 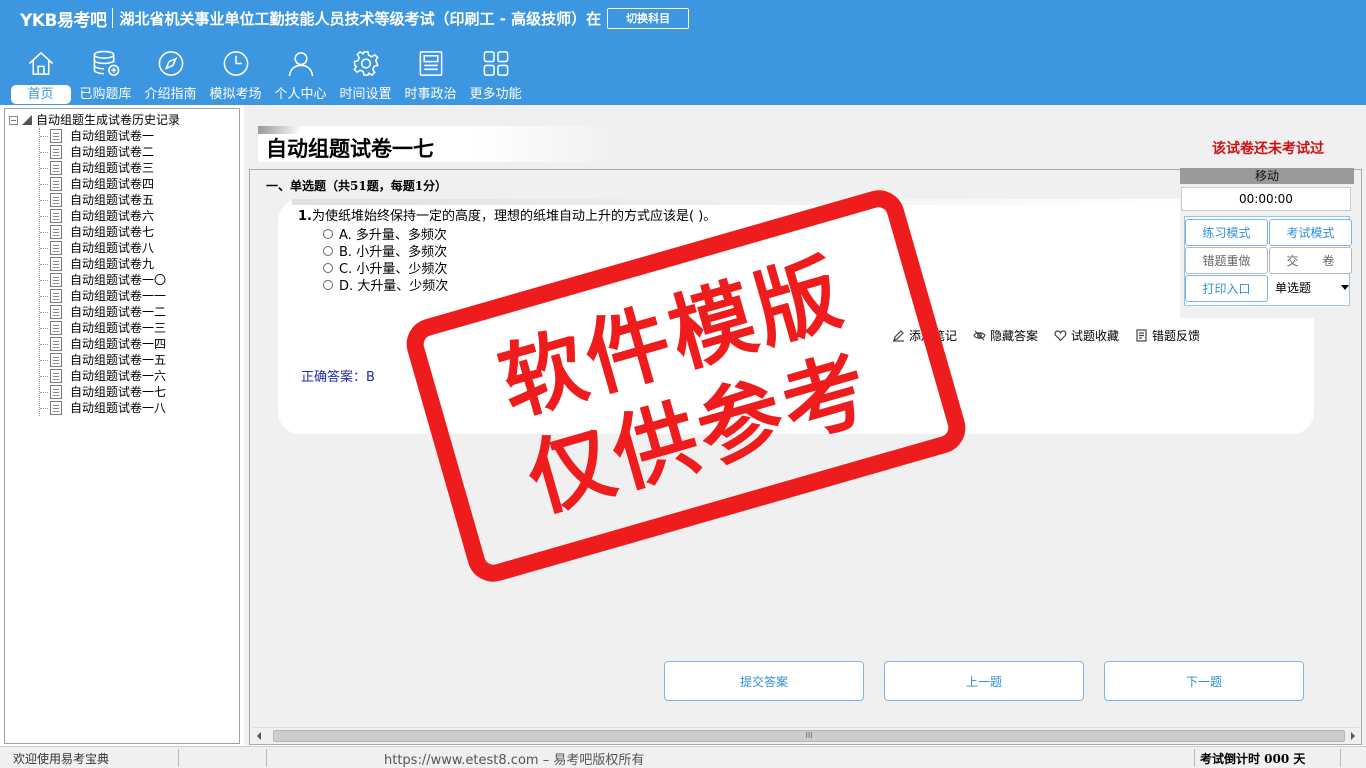 What do you see at coordinates (112, 248) in the screenshot?
I see `tree-item-label: 自动组题试卷八` at bounding box center [112, 248].